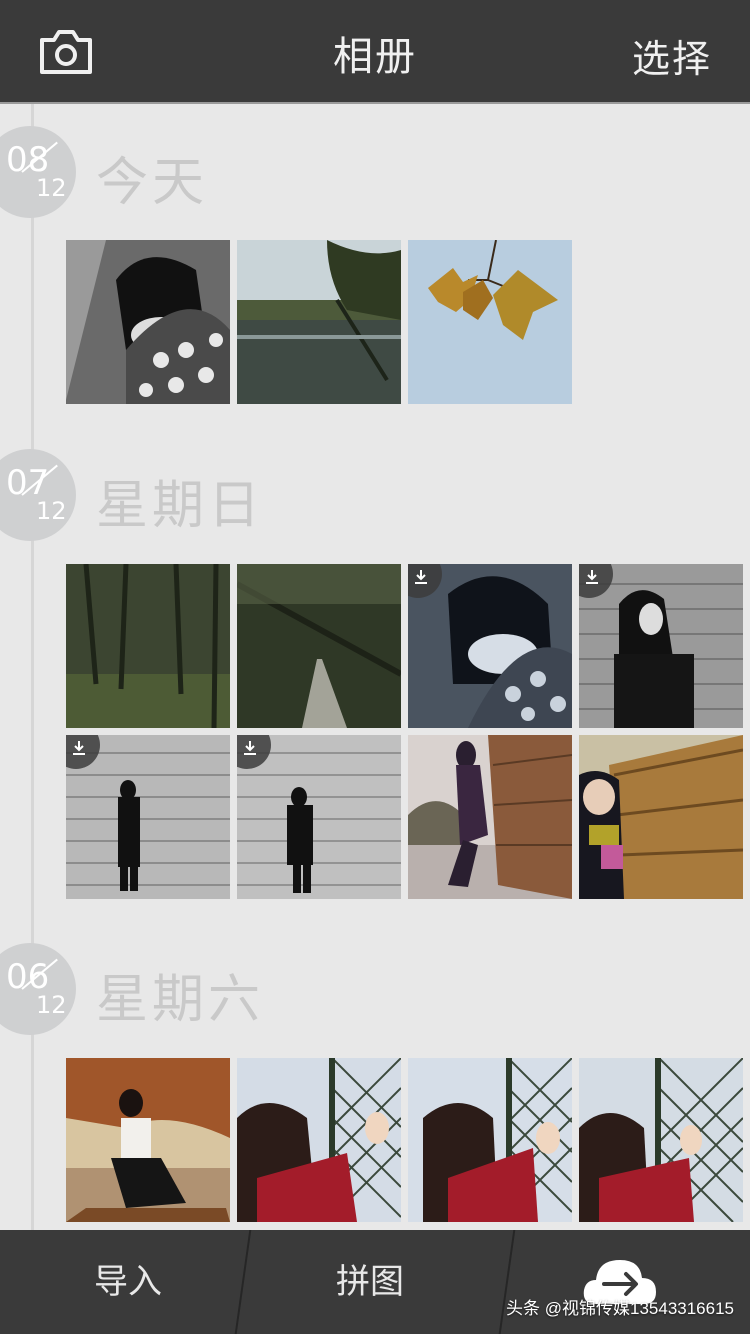  Describe the element at coordinates (152, 183) in the screenshot. I see `date-label: 今天` at that location.